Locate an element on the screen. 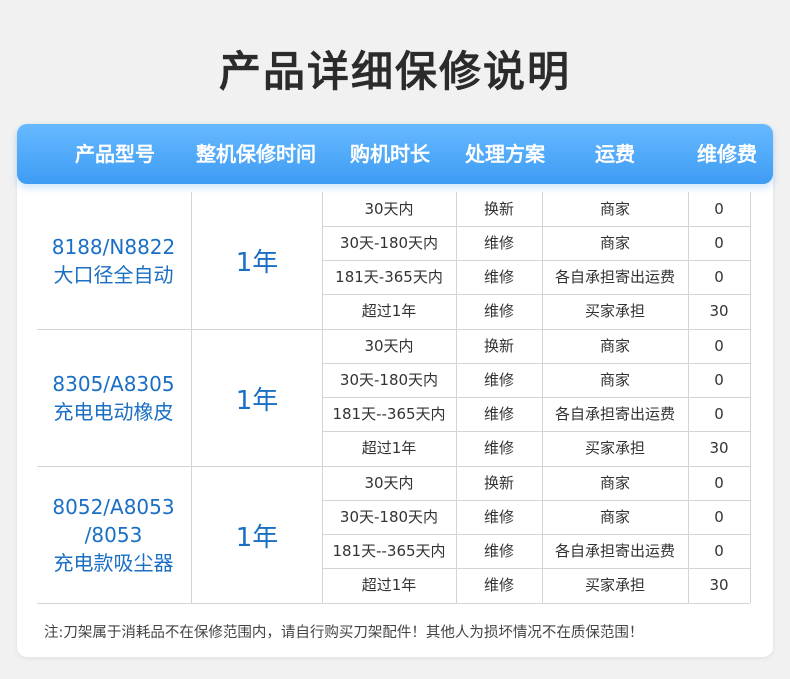 The image size is (790, 679). model-line: 8305/A8305 is located at coordinates (113, 384).